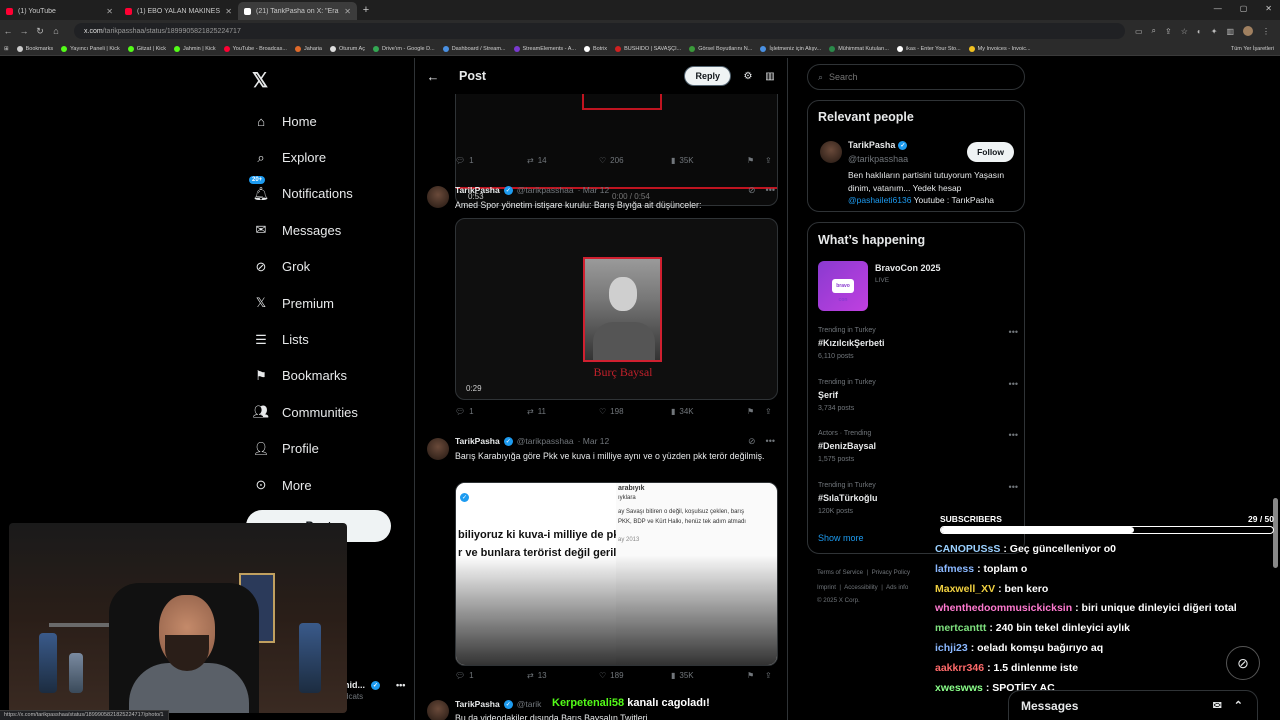 Image resolution: width=1280 pixels, height=720 pixels. I want to click on grok-floating-button: ⊘, so click(1243, 663).